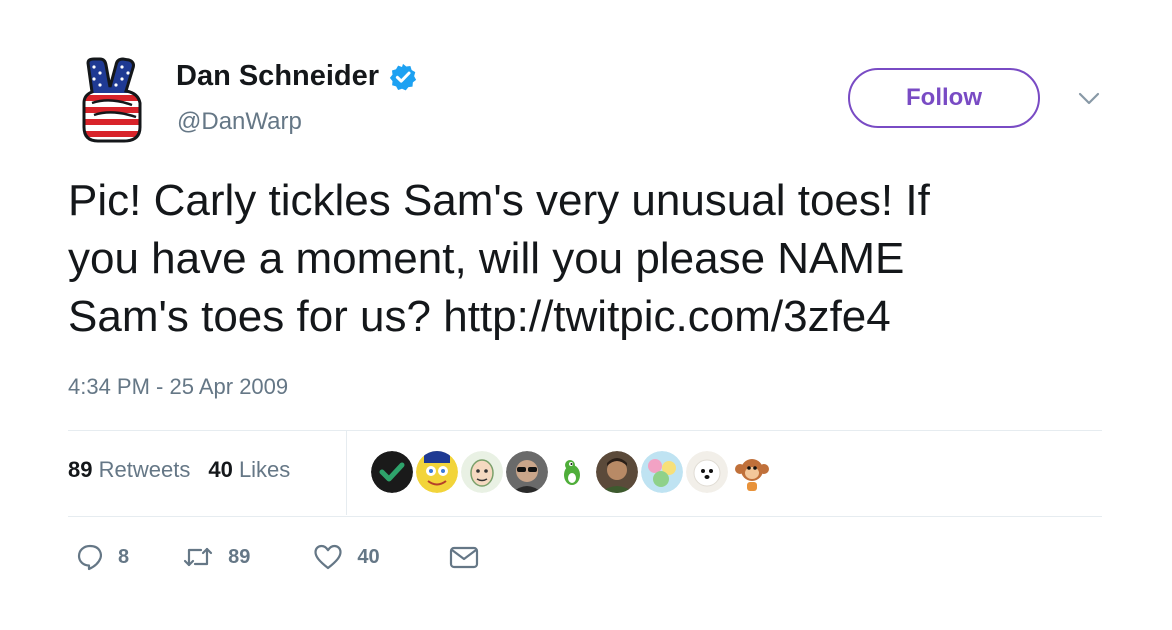  I want to click on monkey-avatar-icon, so click(752, 472).